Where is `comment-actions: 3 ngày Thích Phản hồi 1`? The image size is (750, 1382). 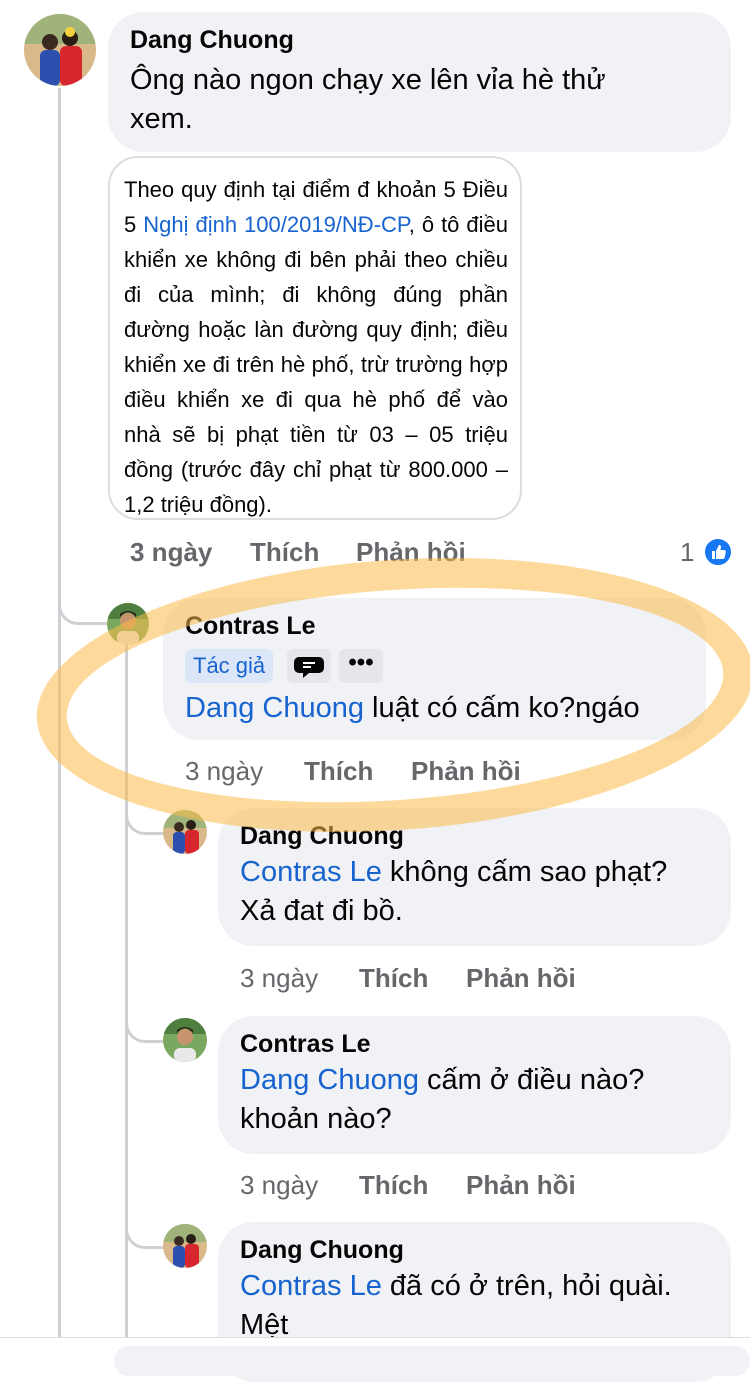
comment-actions: 3 ngày Thích Phản hồi 1 is located at coordinates (431, 555).